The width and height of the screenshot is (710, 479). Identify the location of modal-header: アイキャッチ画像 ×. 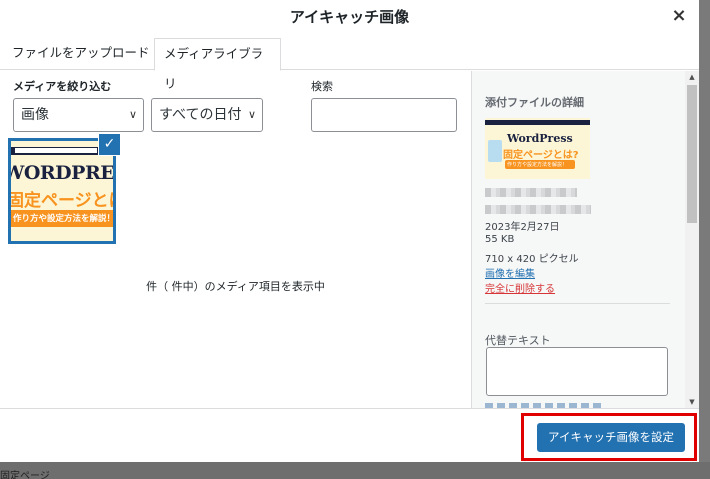
(349, 16).